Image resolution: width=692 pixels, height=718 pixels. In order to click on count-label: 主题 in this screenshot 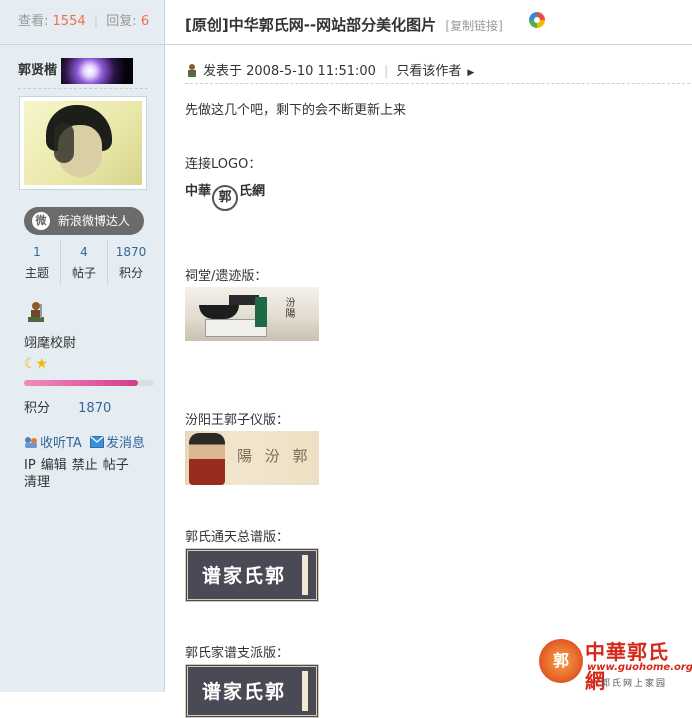, I will do `click(36, 273)`.